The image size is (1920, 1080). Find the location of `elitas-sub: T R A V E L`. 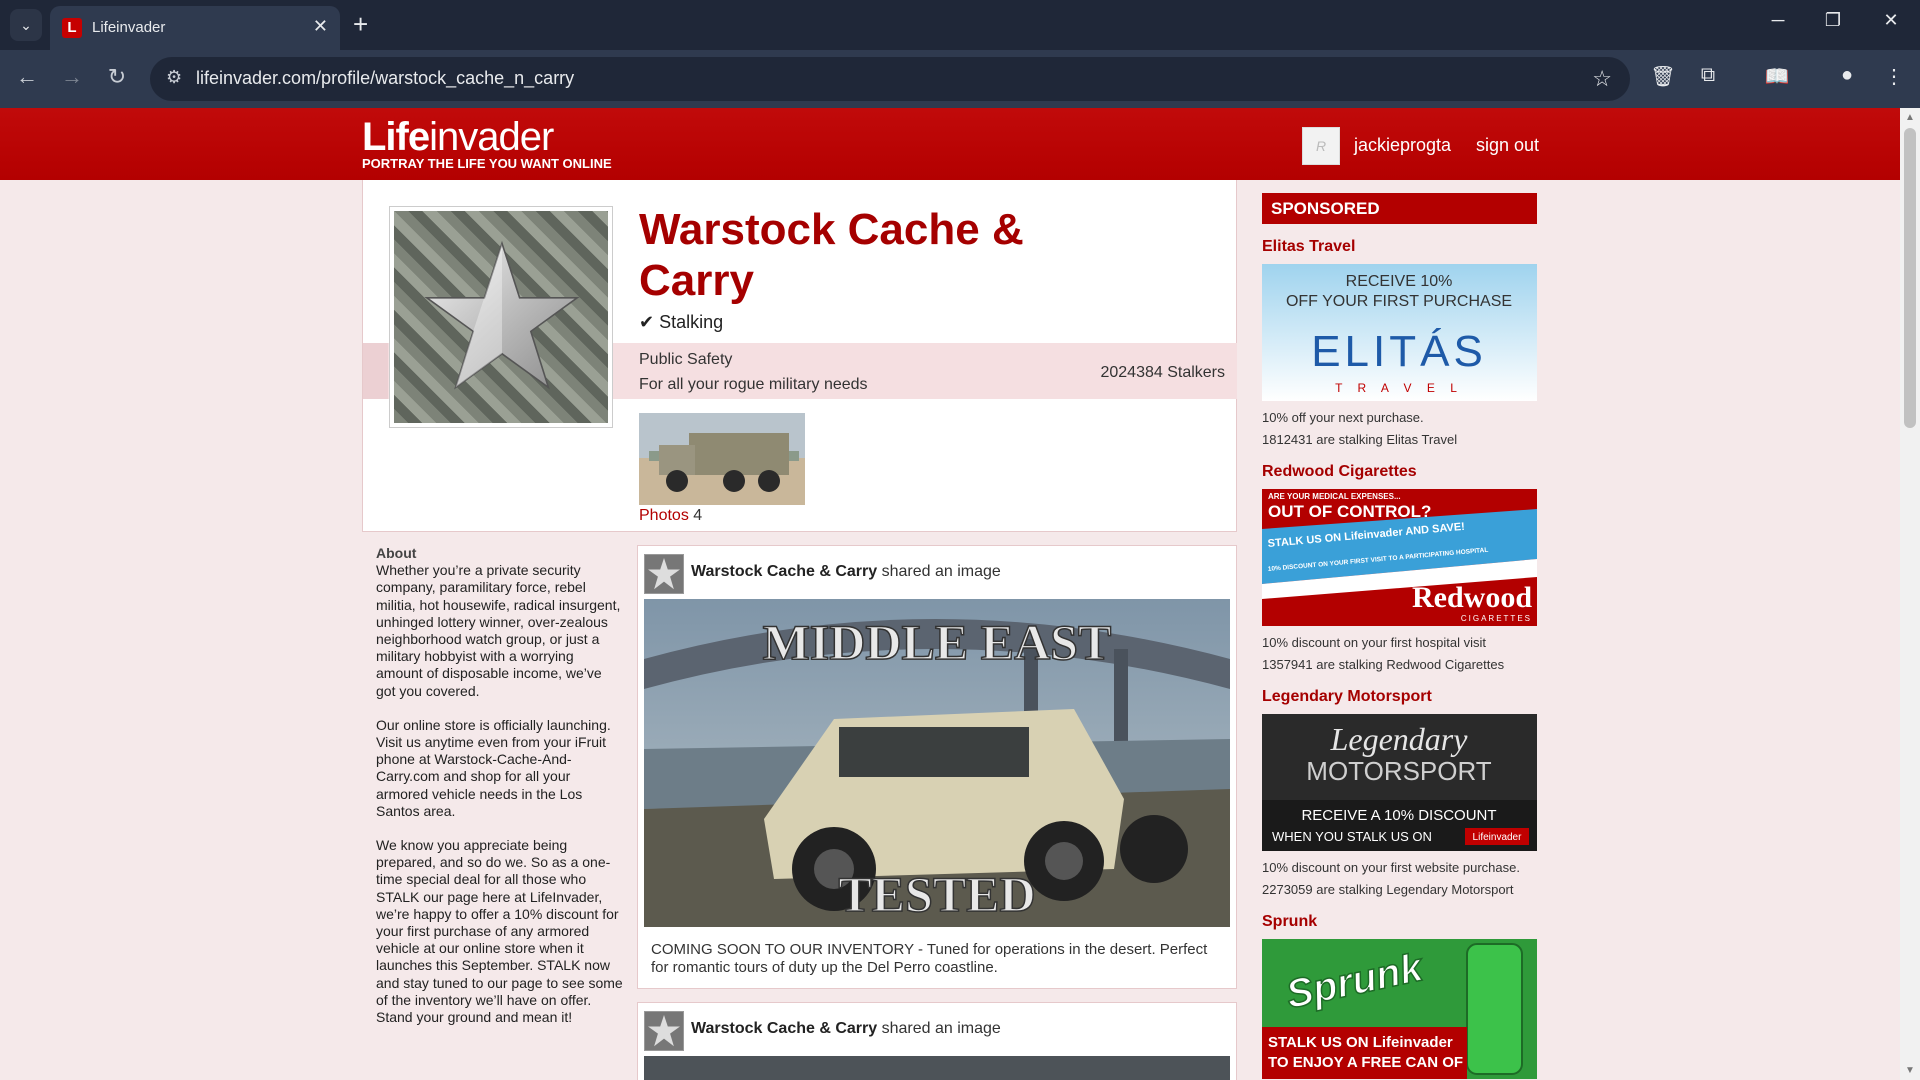

elitas-sub: T R A V E L is located at coordinates (1399, 388).